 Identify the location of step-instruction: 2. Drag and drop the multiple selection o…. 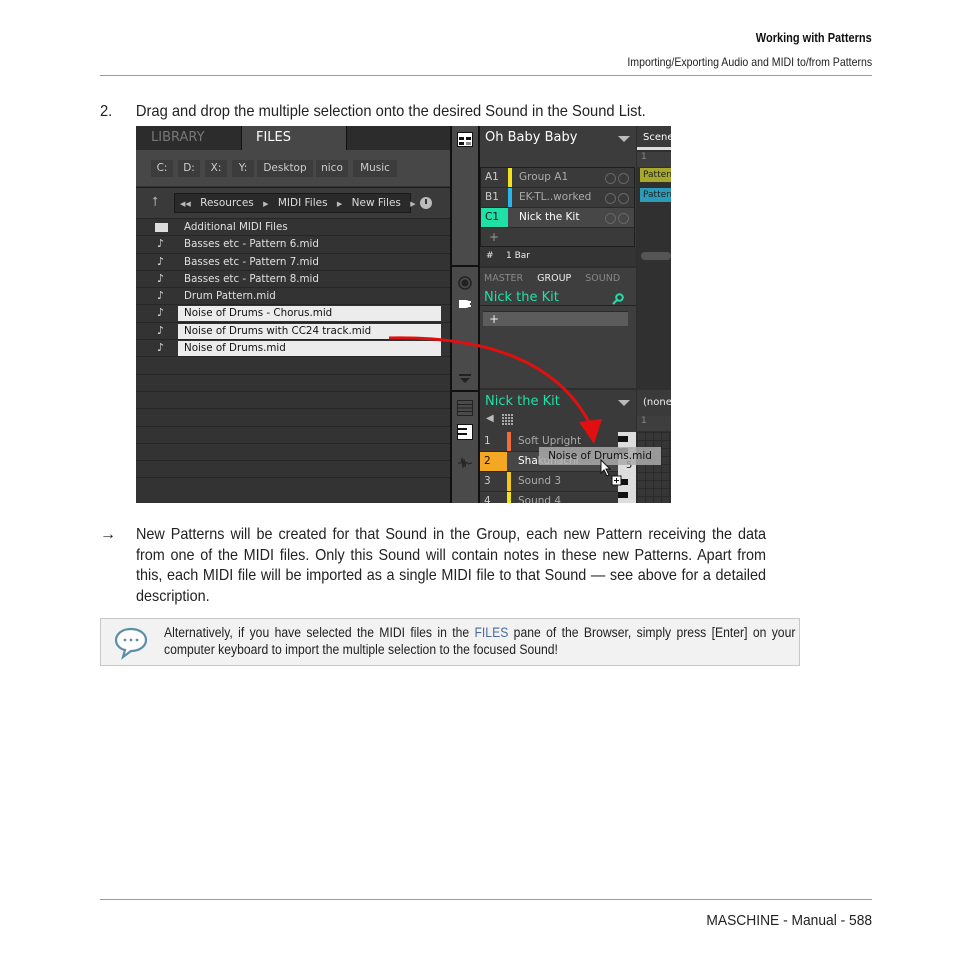
(373, 112).